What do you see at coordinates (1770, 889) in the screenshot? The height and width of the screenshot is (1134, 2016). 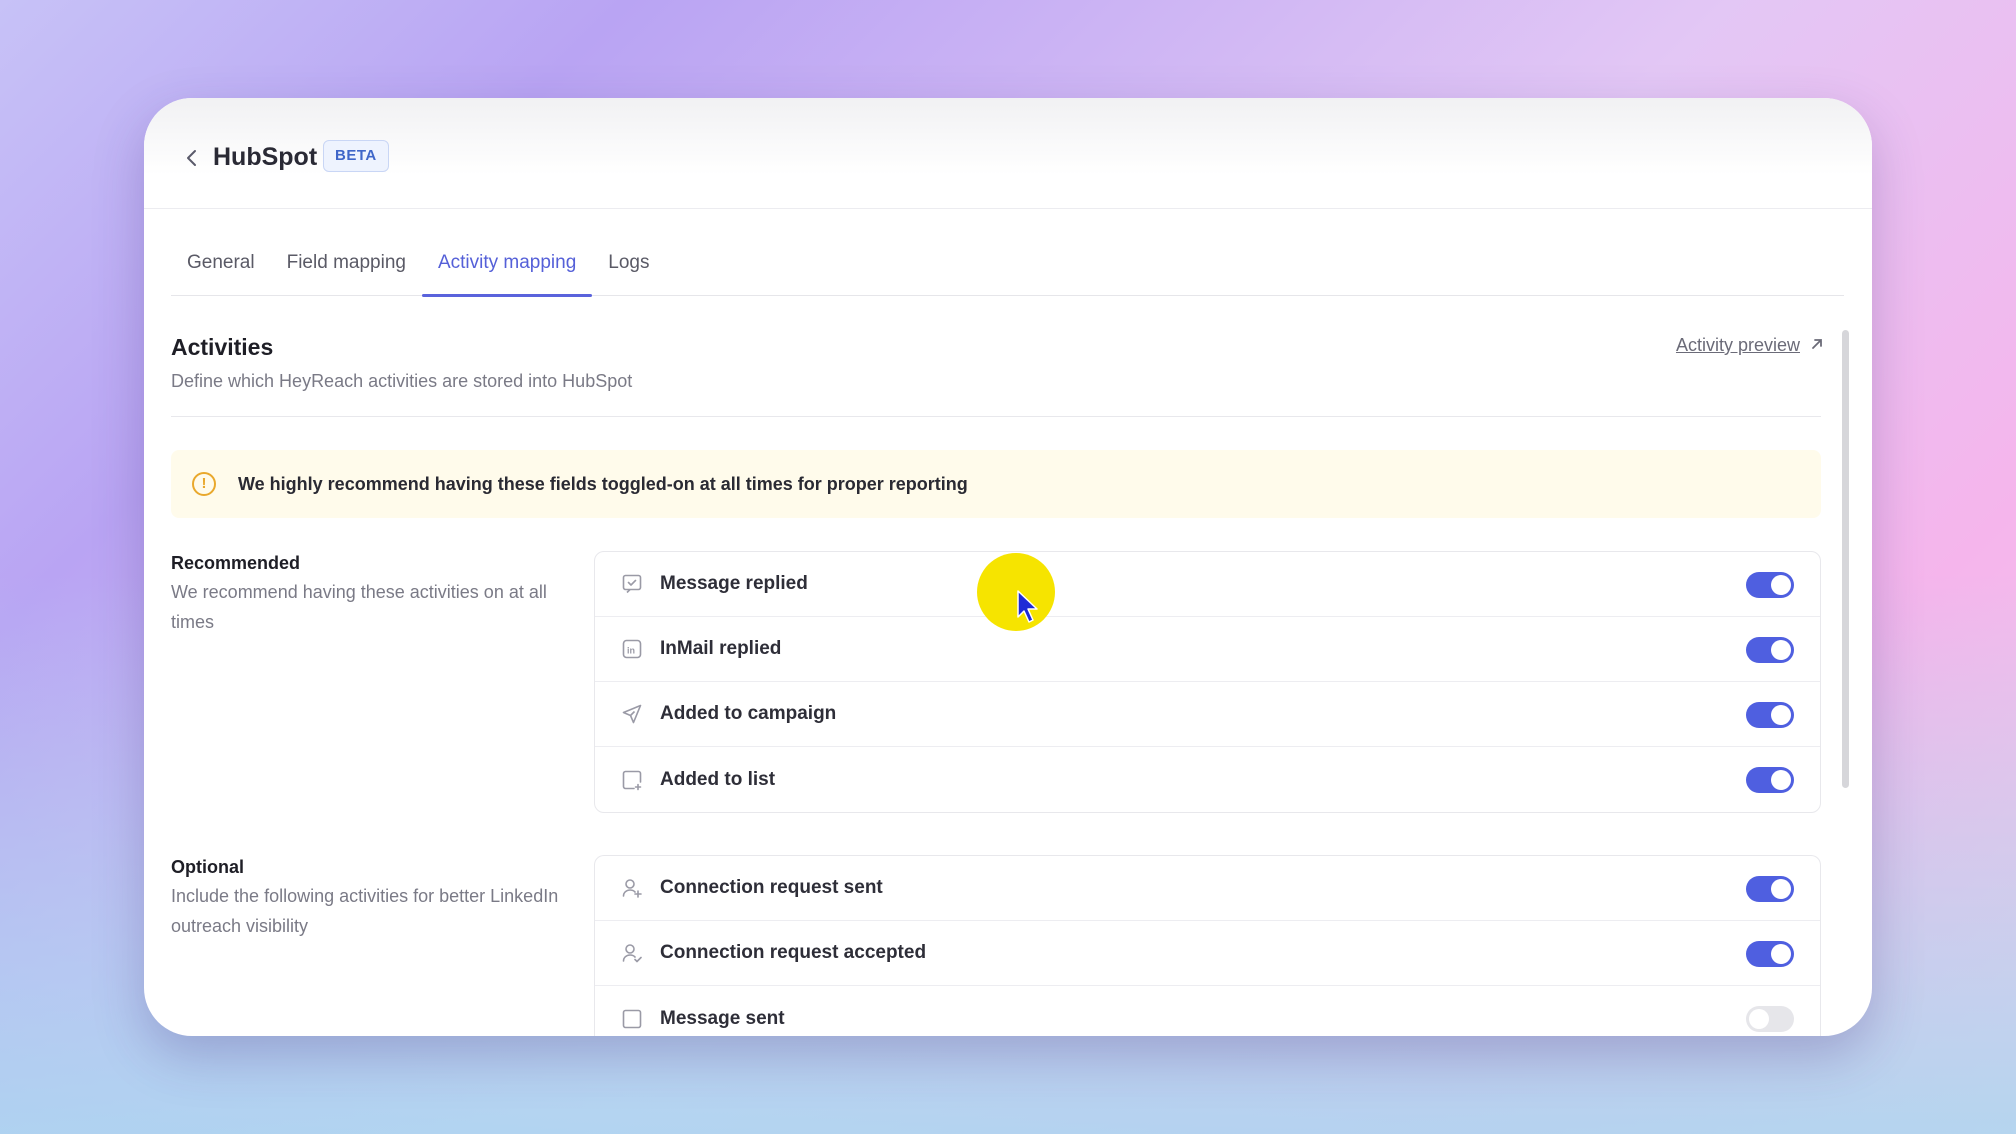 I see `toggle-connection-request-sent` at bounding box center [1770, 889].